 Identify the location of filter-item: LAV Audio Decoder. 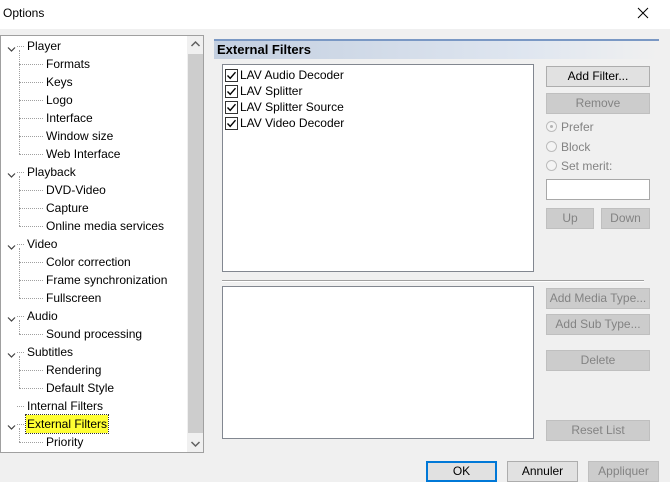
(375, 75).